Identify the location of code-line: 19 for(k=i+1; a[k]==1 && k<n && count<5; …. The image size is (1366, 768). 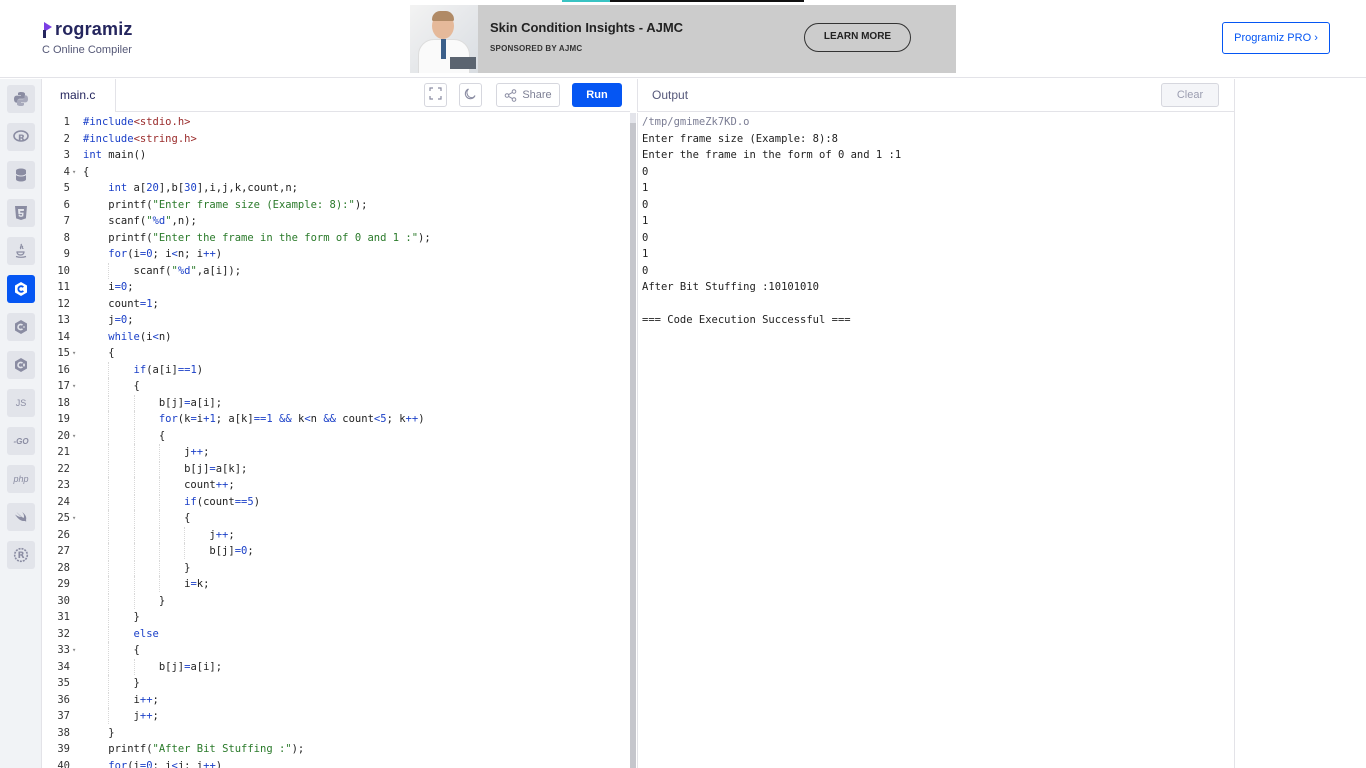
(336, 419).